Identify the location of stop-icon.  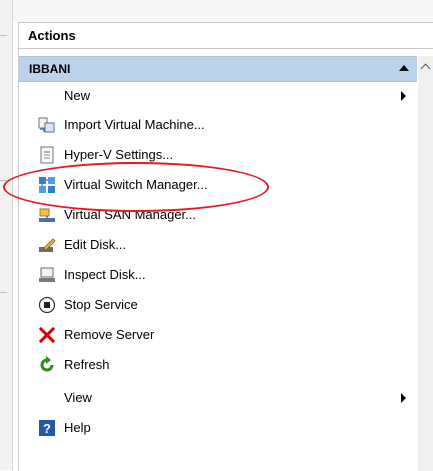
(47, 305).